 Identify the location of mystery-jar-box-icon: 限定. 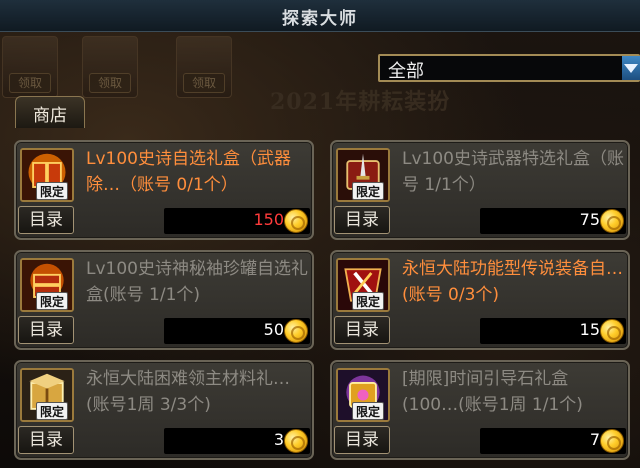
(47, 285).